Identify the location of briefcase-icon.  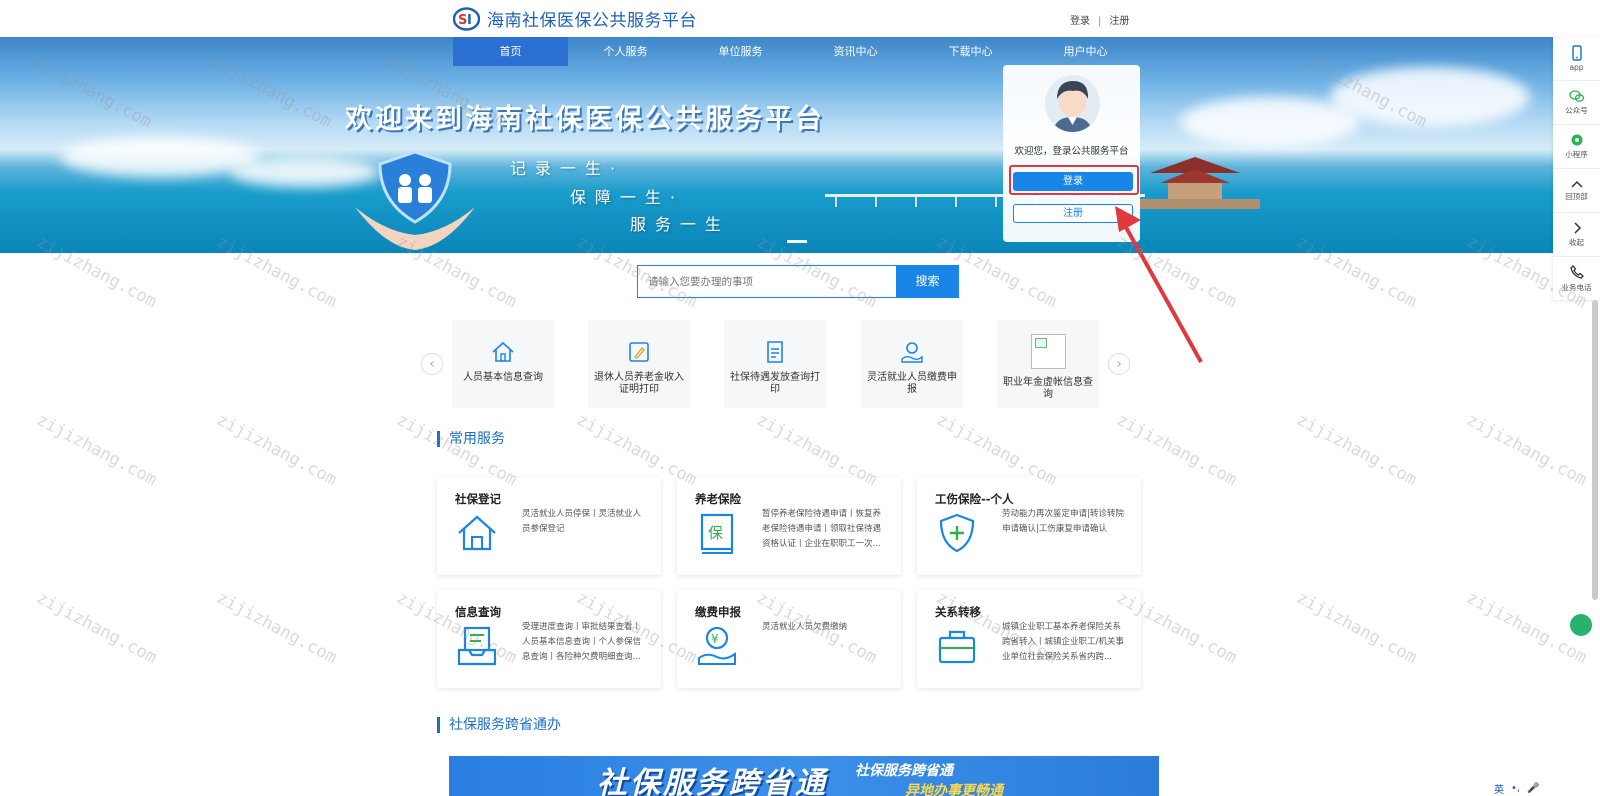
(957, 647).